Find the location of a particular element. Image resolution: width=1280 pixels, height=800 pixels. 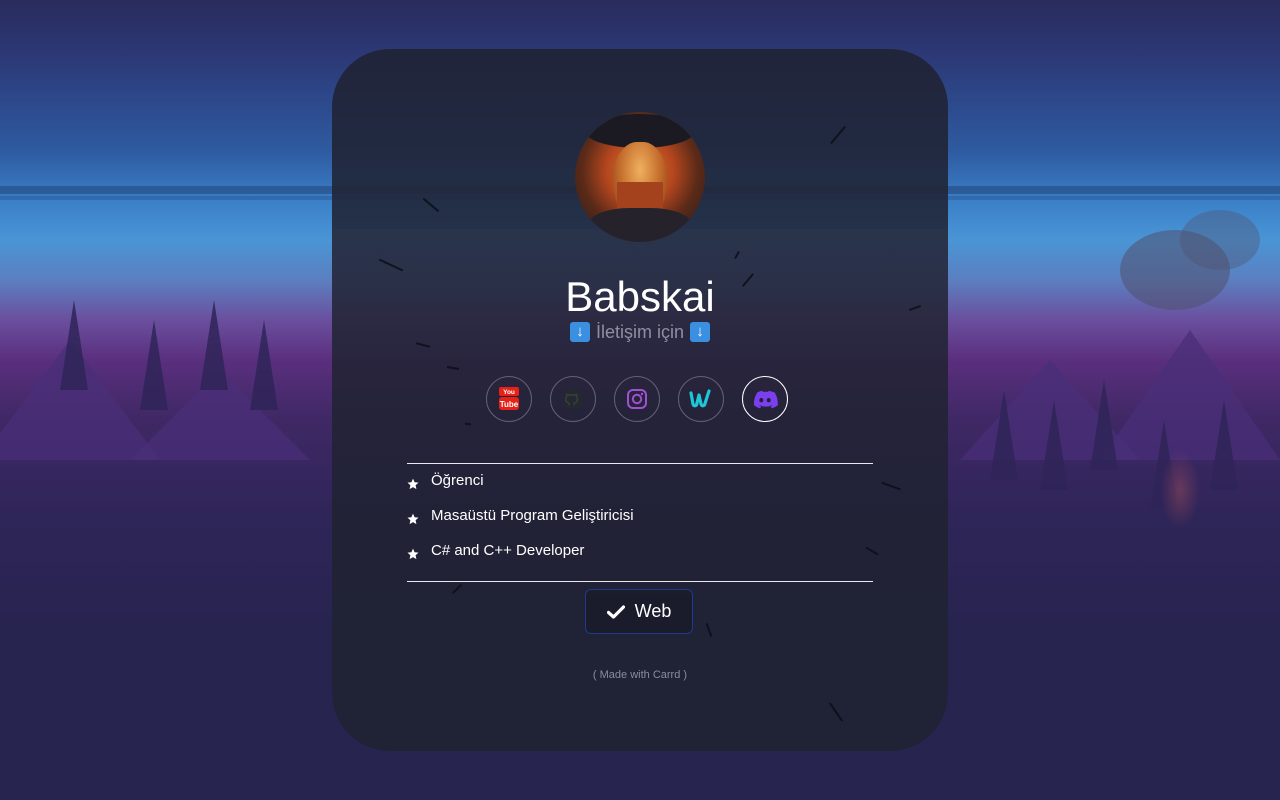

social-links: You Tube is located at coordinates (640, 400).